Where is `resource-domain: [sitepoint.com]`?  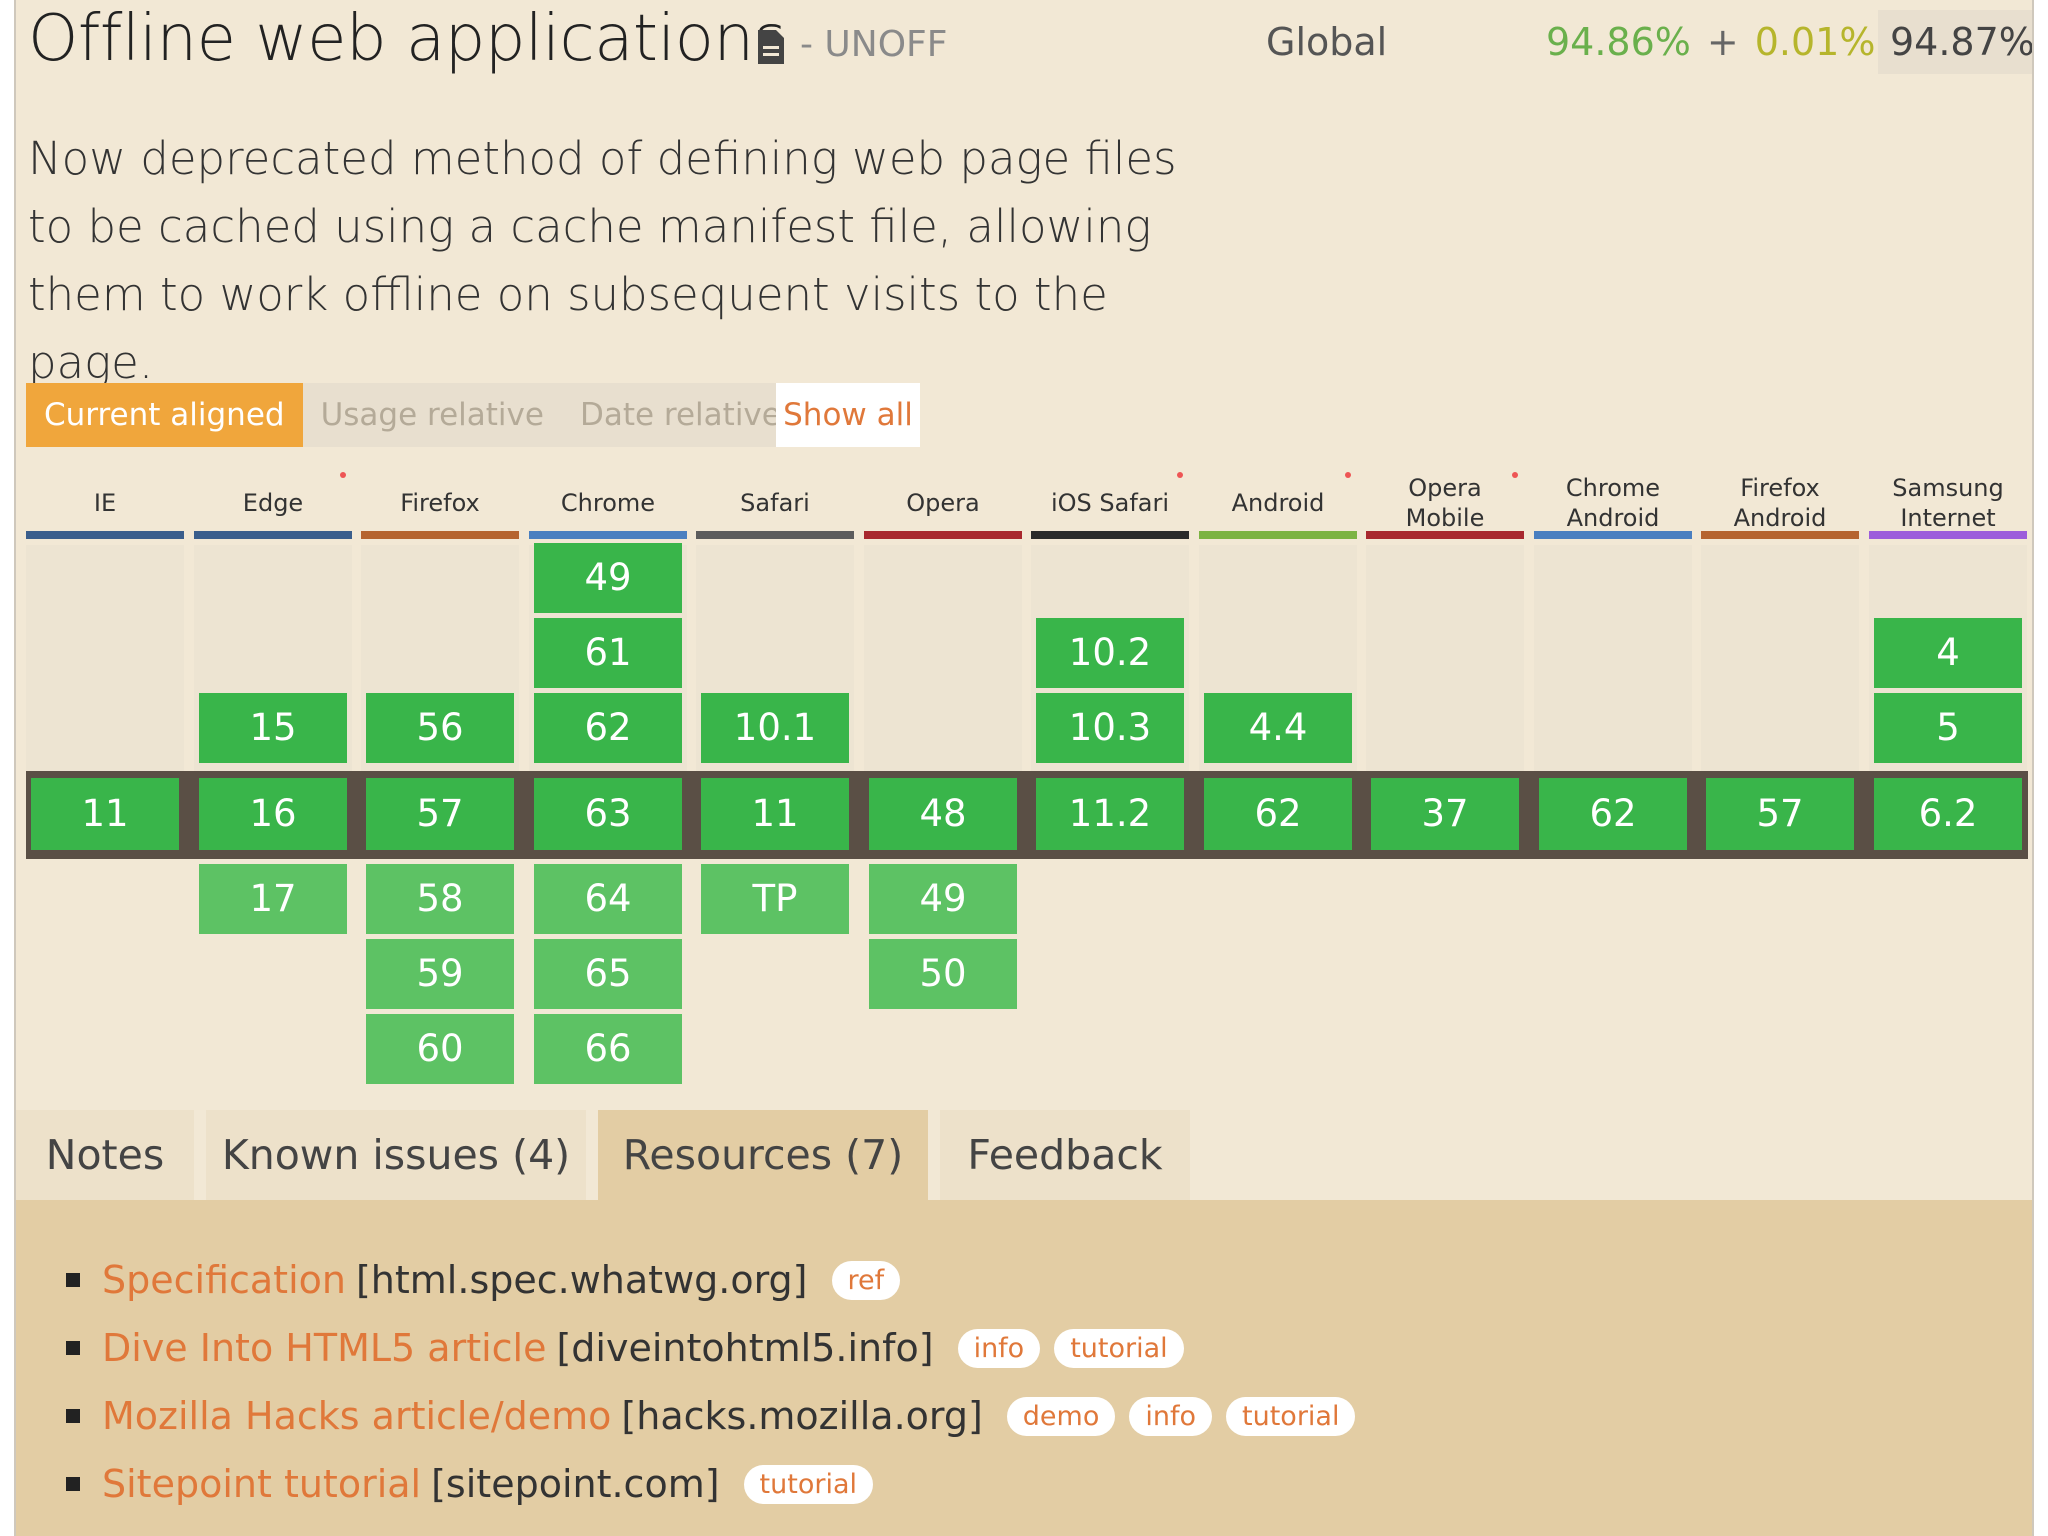
resource-domain: [sitepoint.com] is located at coordinates (575, 1484).